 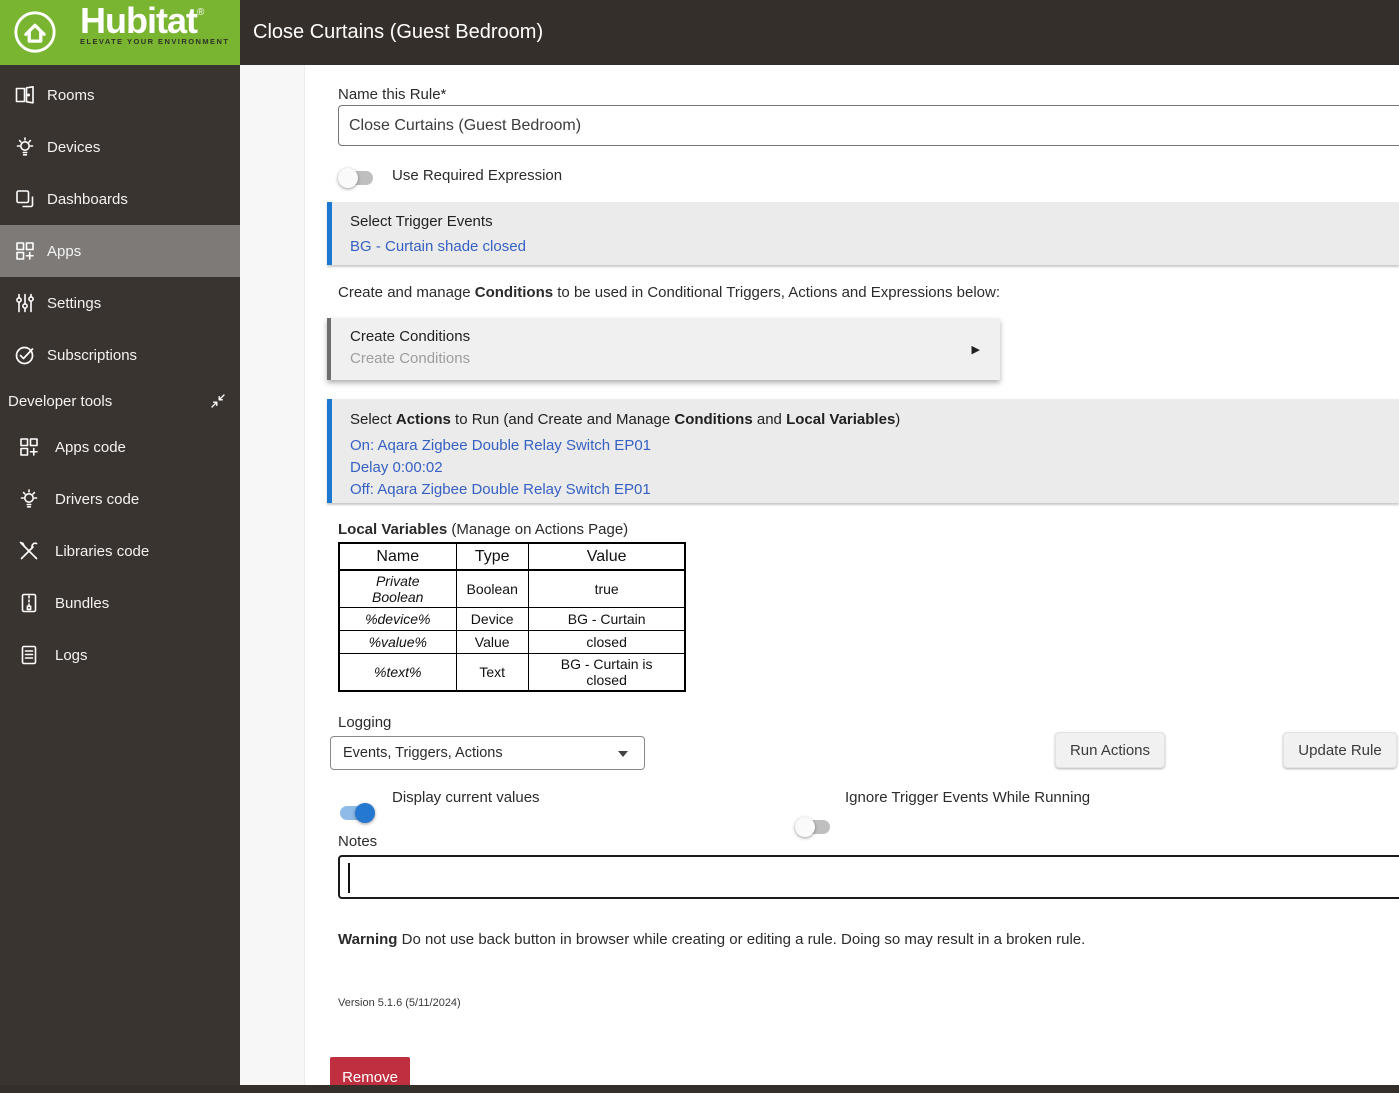 I want to click on drivers-code-icon, so click(x=29, y=499).